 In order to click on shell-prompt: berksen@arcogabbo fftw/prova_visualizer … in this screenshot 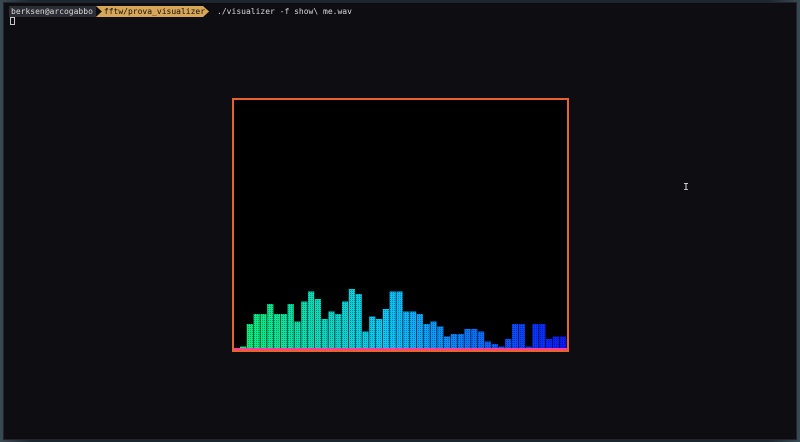, I will do `click(180, 11)`.